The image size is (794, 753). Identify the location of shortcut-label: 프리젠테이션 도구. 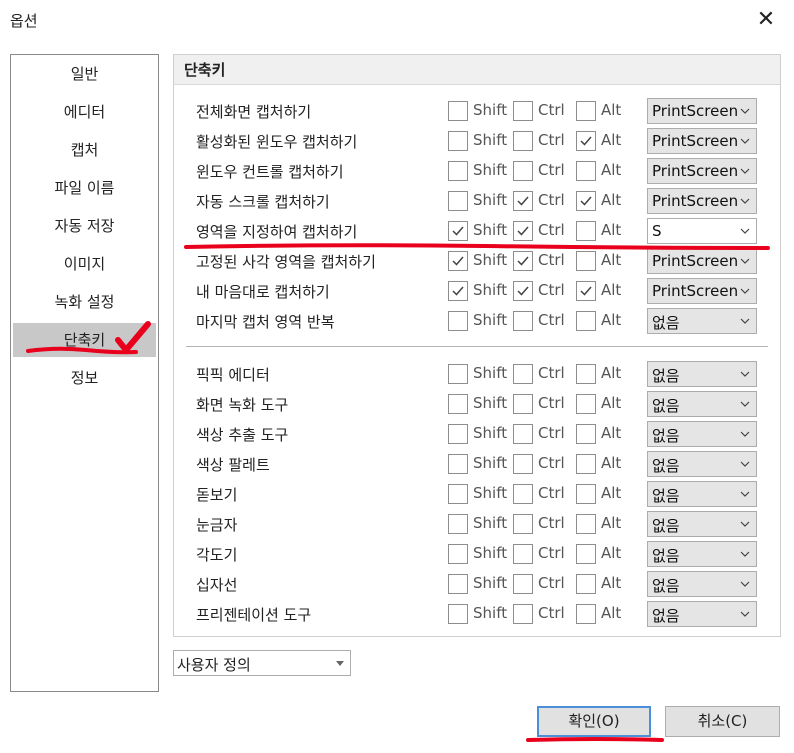
(254, 615).